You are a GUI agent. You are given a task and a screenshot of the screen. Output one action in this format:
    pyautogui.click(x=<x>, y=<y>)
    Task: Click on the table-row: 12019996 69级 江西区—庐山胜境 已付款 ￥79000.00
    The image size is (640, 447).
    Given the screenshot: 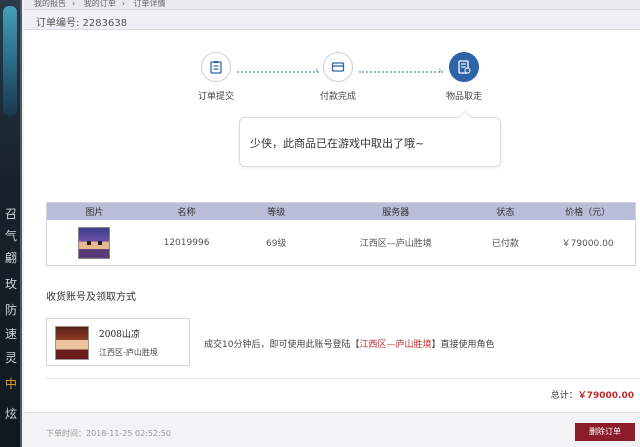 What is the action you would take?
    pyautogui.click(x=341, y=242)
    